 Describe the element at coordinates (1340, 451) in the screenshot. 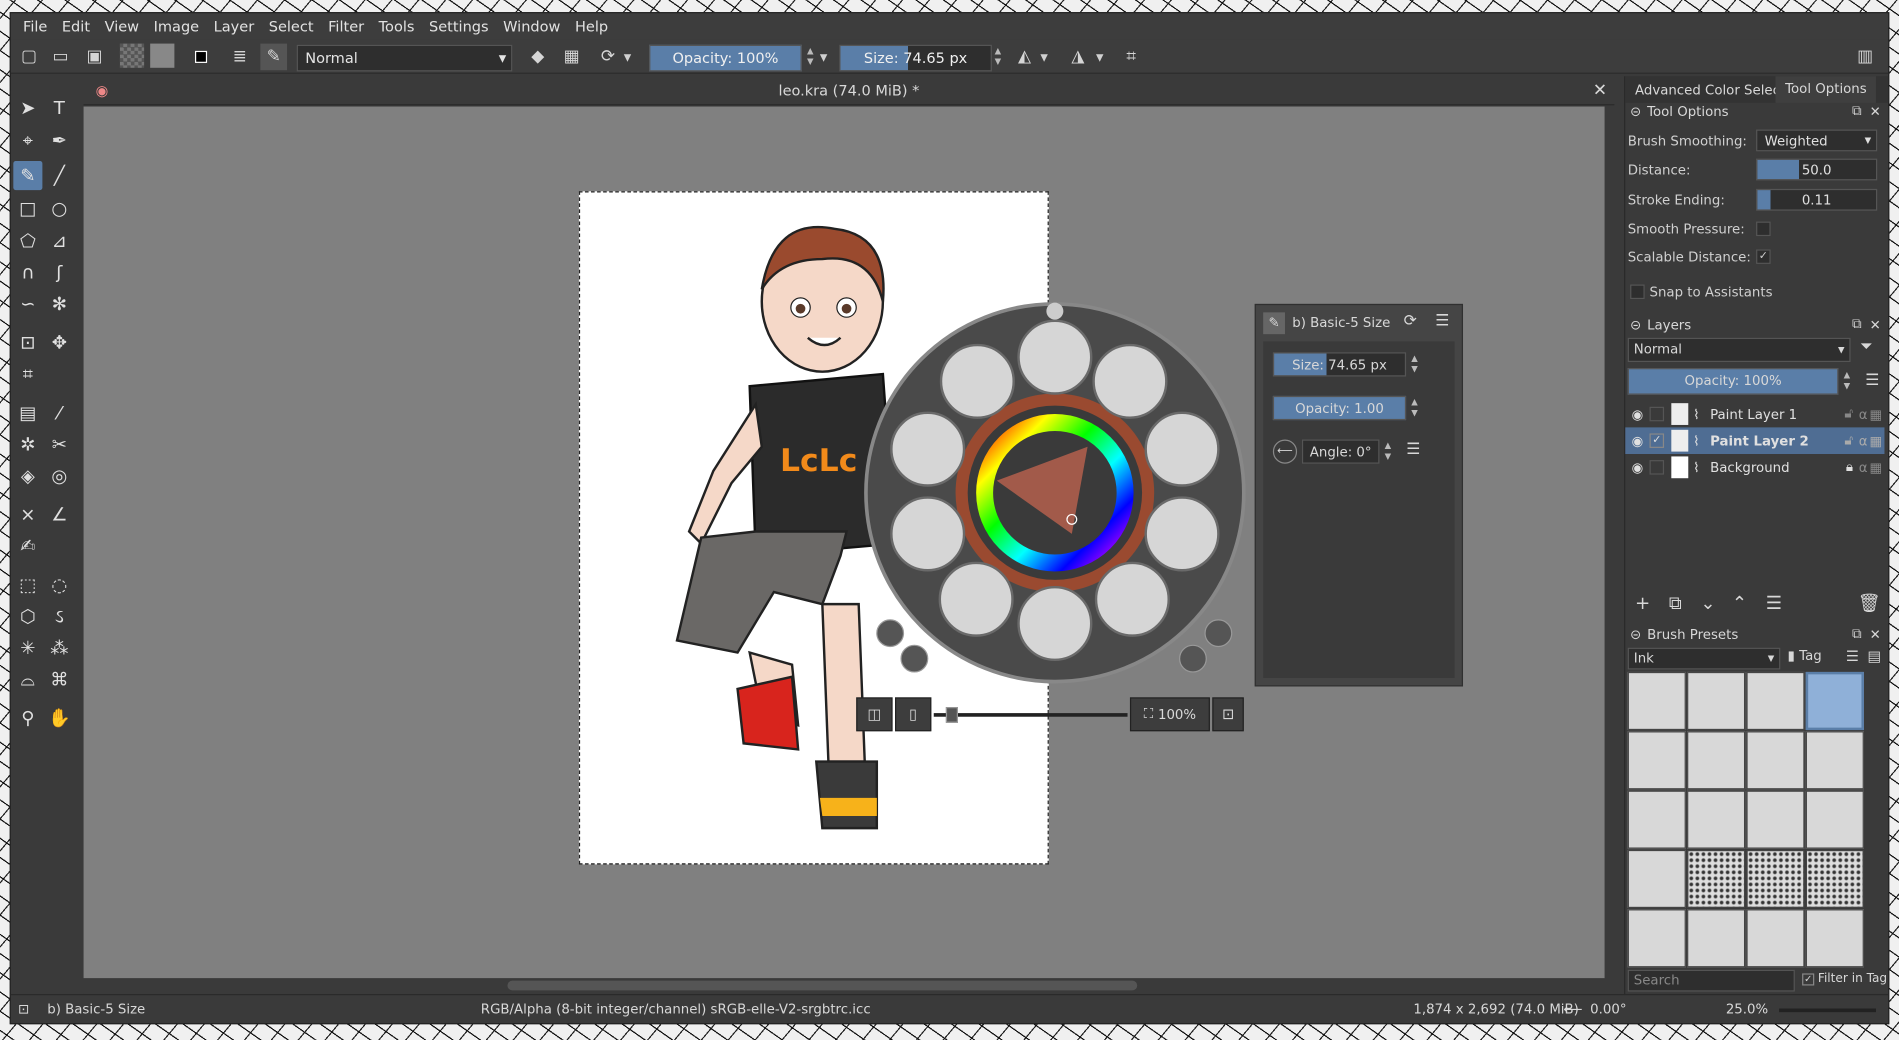

I see `angle-field: Angle: 0°` at that location.